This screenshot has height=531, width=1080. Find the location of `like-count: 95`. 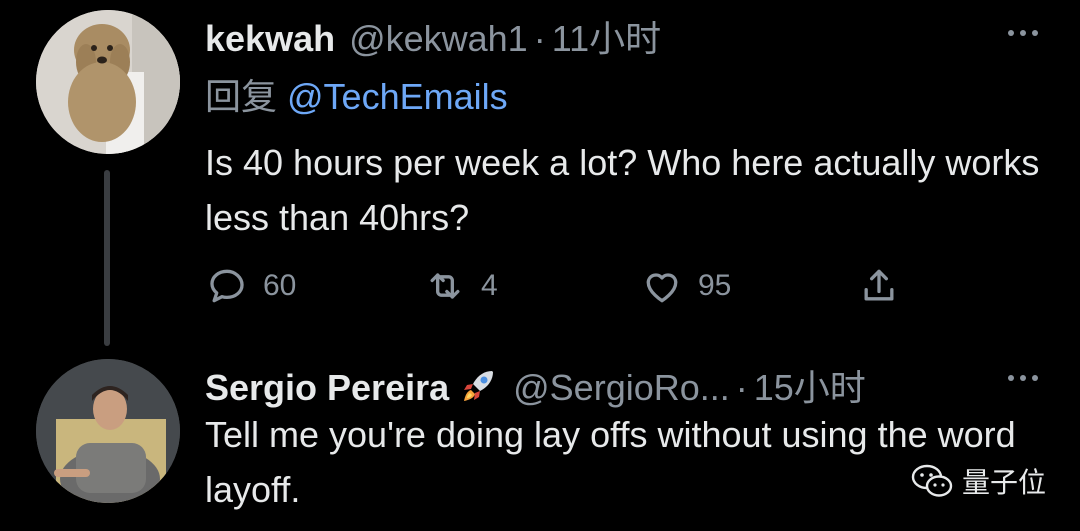

like-count: 95 is located at coordinates (715, 285).